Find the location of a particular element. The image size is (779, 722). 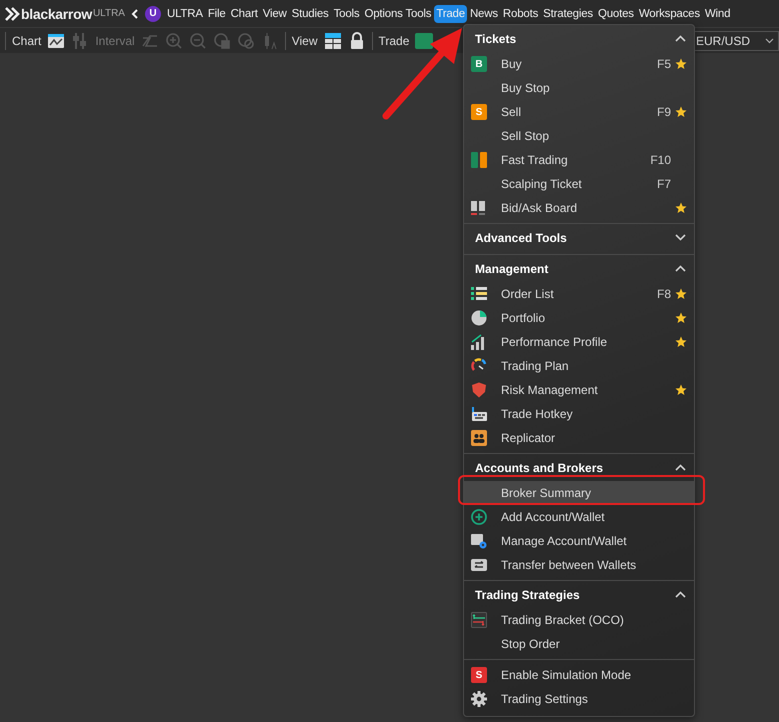

menu-entry: Trading Settings is located at coordinates (579, 699).